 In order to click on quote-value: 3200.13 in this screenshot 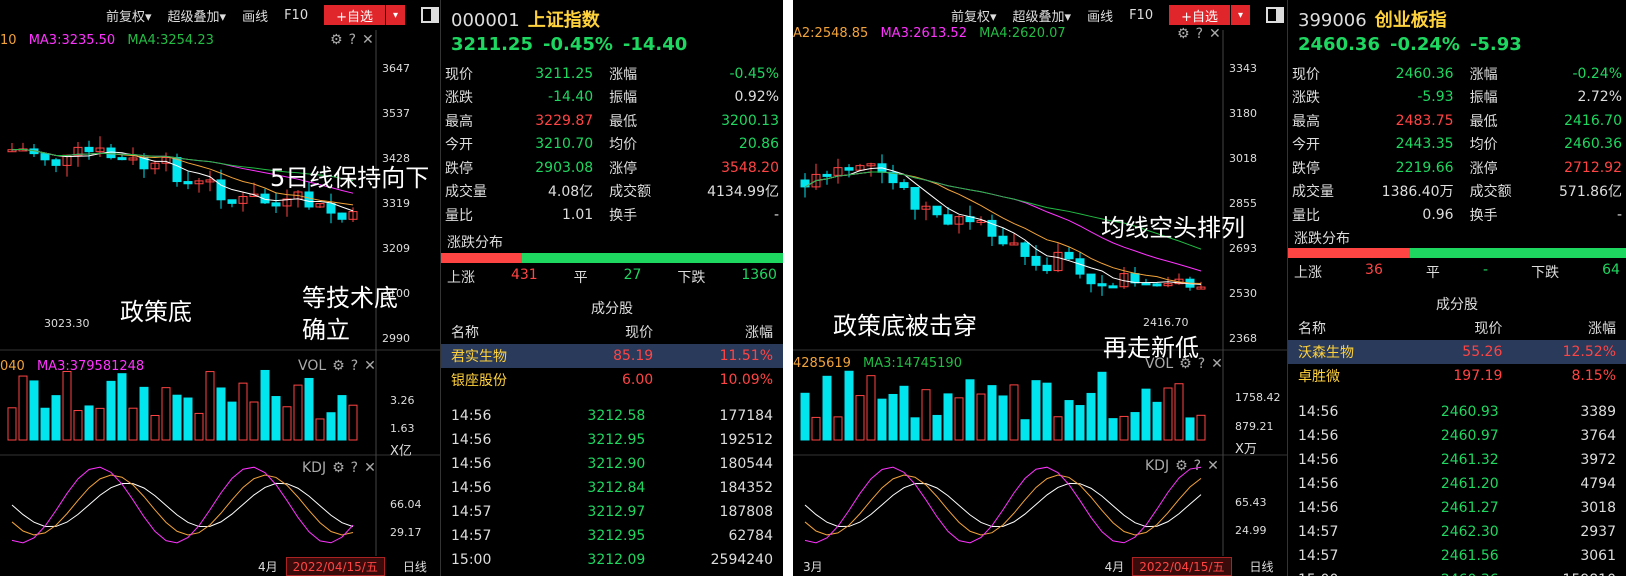, I will do `click(750, 120)`.